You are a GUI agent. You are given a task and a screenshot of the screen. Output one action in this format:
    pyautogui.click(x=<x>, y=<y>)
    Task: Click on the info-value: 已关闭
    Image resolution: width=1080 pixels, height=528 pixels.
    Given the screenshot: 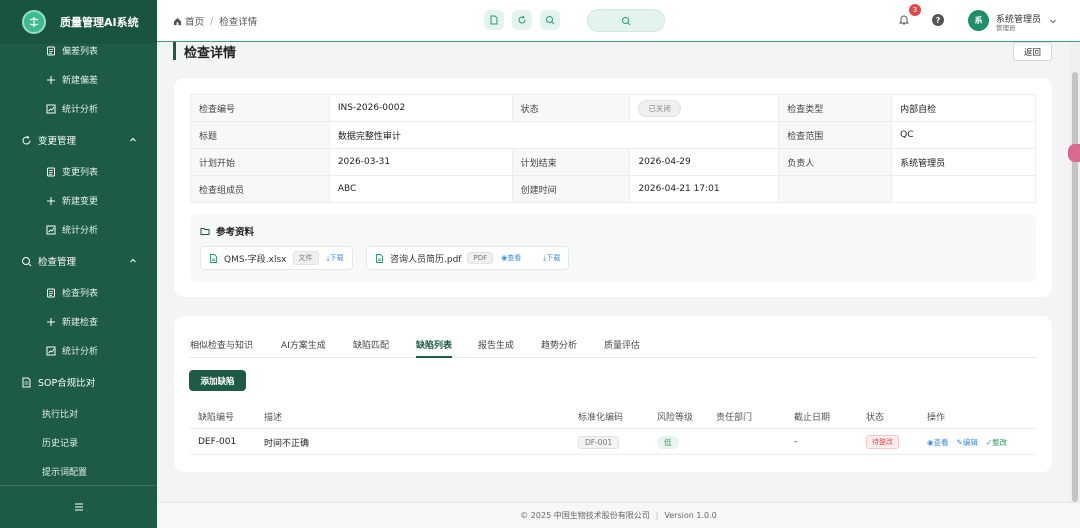 What is the action you would take?
    pyautogui.click(x=704, y=108)
    